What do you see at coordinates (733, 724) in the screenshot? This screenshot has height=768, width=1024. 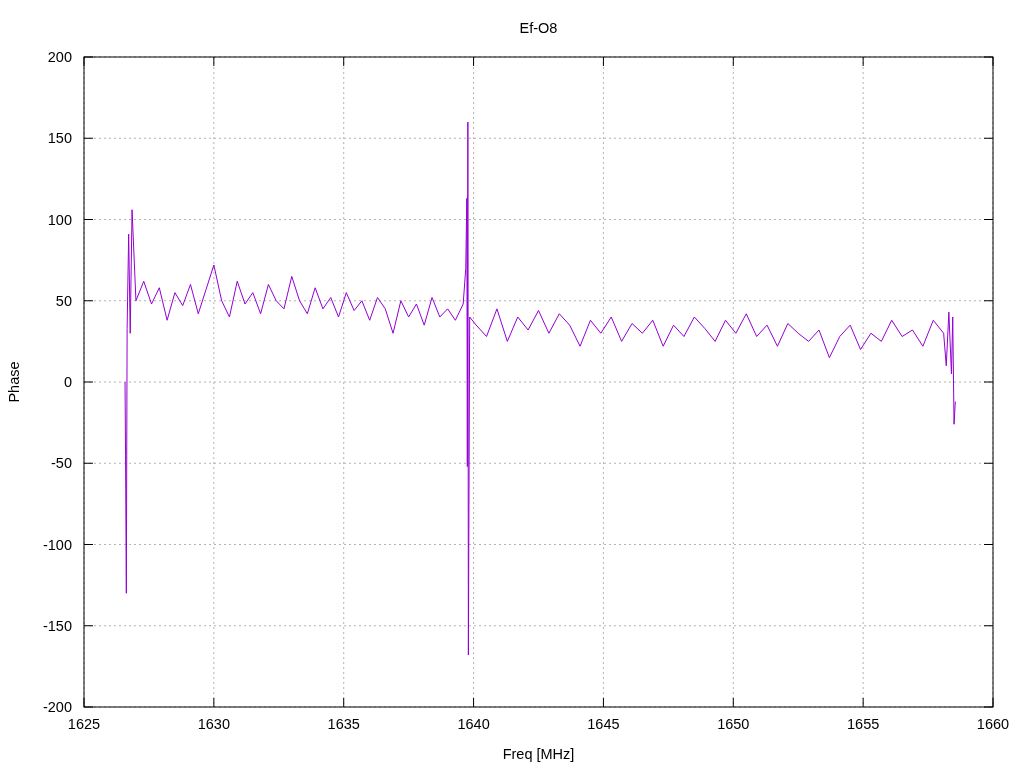 I see `x-tick-label: 1650` at bounding box center [733, 724].